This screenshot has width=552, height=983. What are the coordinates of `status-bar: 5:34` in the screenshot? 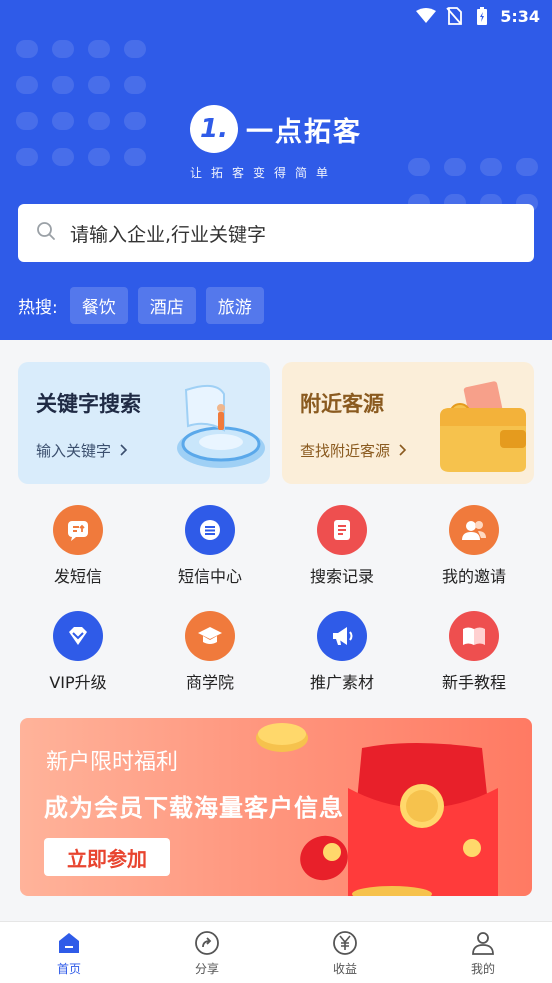 It's located at (478, 16).